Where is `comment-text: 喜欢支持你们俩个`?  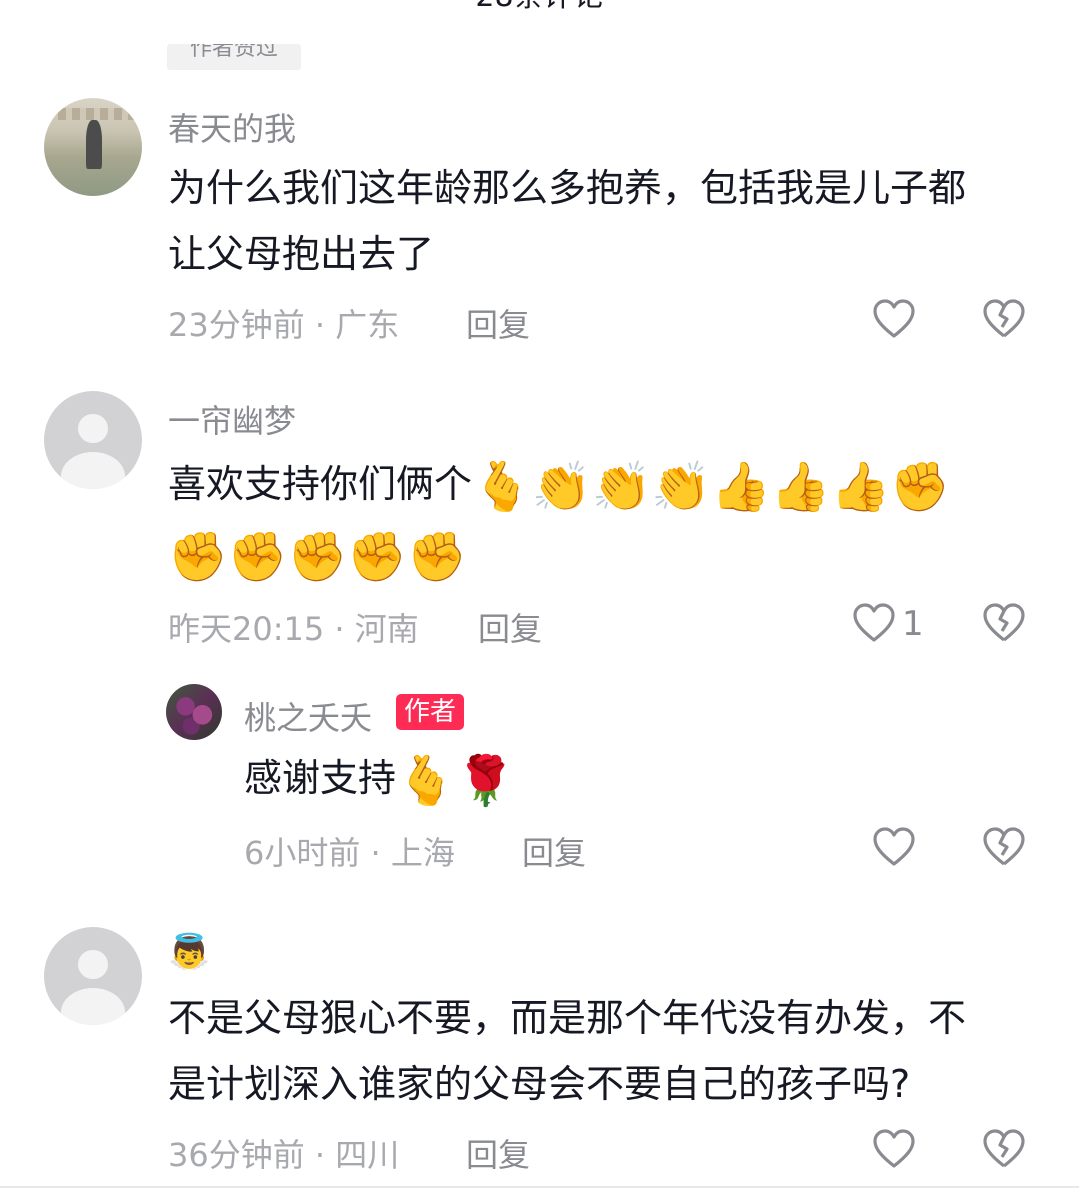 comment-text: 喜欢支持你们俩个 is located at coordinates (320, 484).